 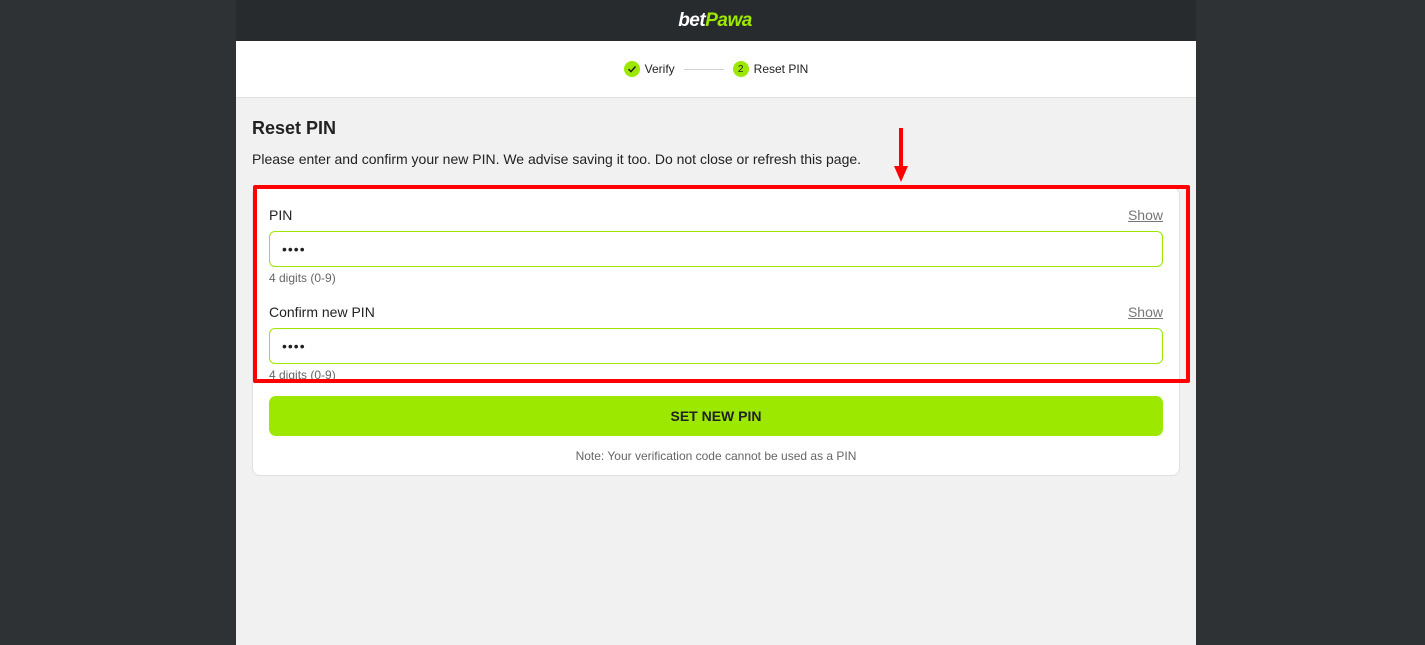 I want to click on confirm-pin-input, so click(x=716, y=346).